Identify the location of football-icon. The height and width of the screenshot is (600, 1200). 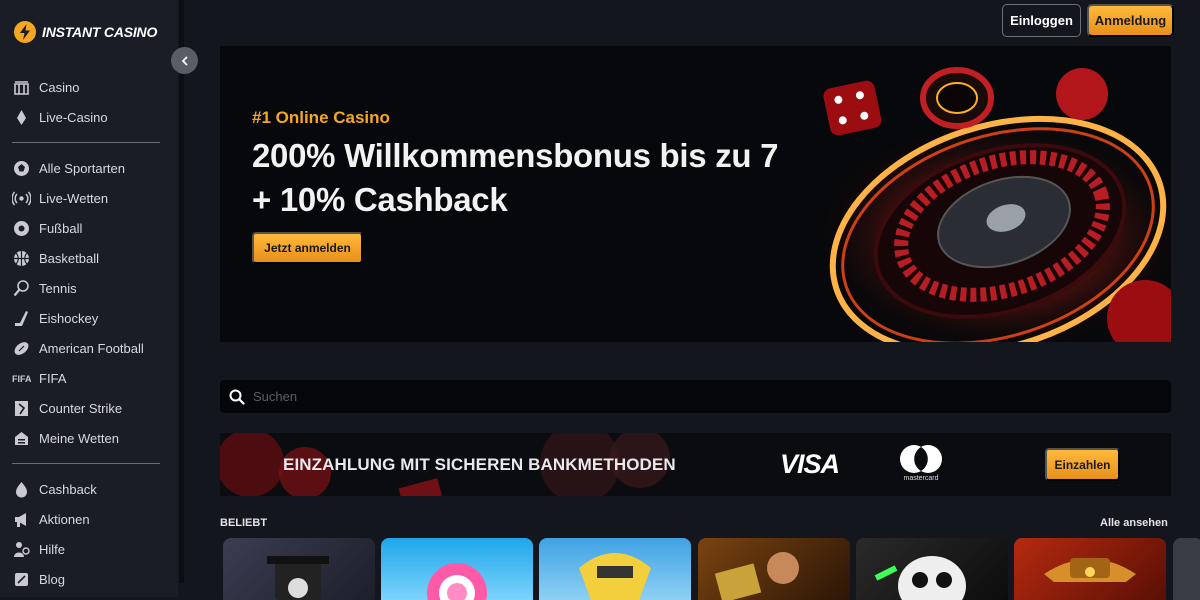
(21, 228).